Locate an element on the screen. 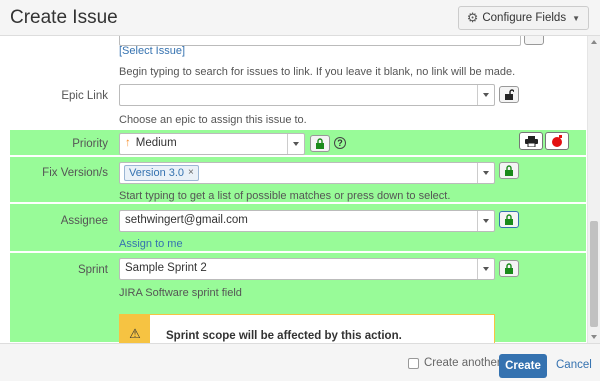 This screenshot has width=600, height=381. configure-fields-button: ⚙ Configure Fields ▼ is located at coordinates (523, 18).